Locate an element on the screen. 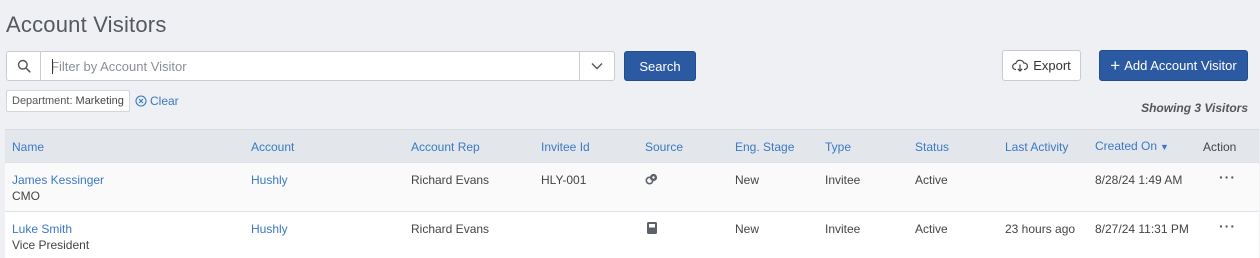 This screenshot has height=258, width=1260. filter-key: Department: is located at coordinates (42, 101).